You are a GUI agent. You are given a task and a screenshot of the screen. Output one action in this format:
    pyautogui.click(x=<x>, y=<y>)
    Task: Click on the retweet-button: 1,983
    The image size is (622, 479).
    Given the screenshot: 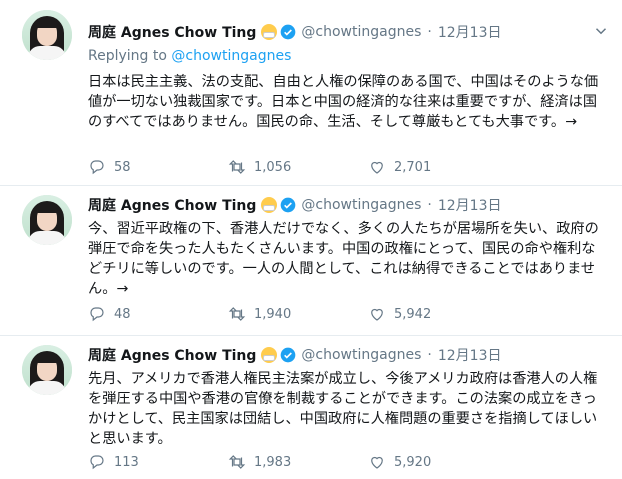 What is the action you would take?
    pyautogui.click(x=298, y=462)
    